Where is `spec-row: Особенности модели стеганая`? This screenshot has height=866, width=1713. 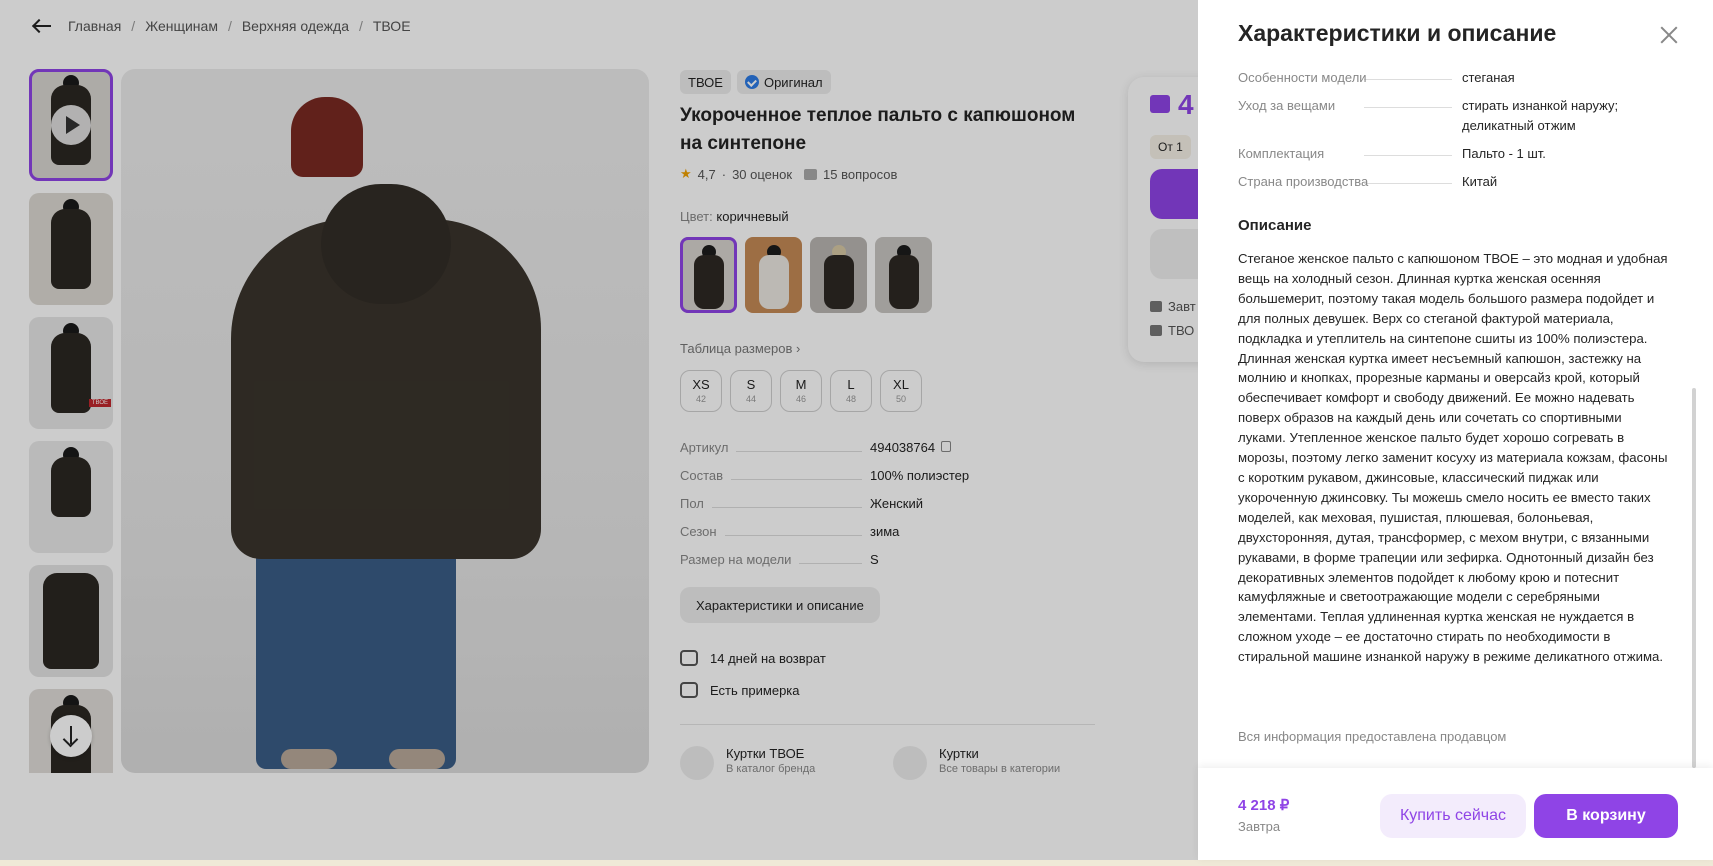 spec-row: Особенности модели стеганая is located at coordinates (1453, 78).